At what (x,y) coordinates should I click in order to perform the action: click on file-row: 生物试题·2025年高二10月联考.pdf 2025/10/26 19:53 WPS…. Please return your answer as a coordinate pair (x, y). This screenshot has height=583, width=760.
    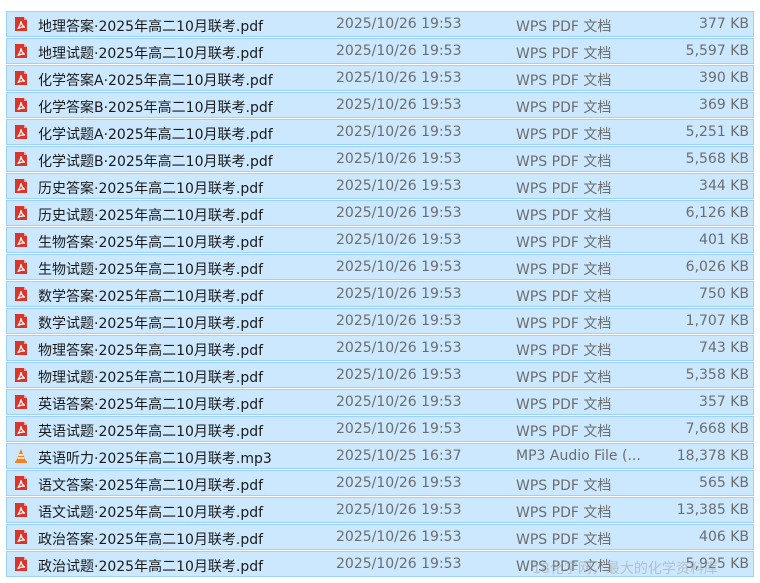
    Looking at the image, I should click on (380, 267).